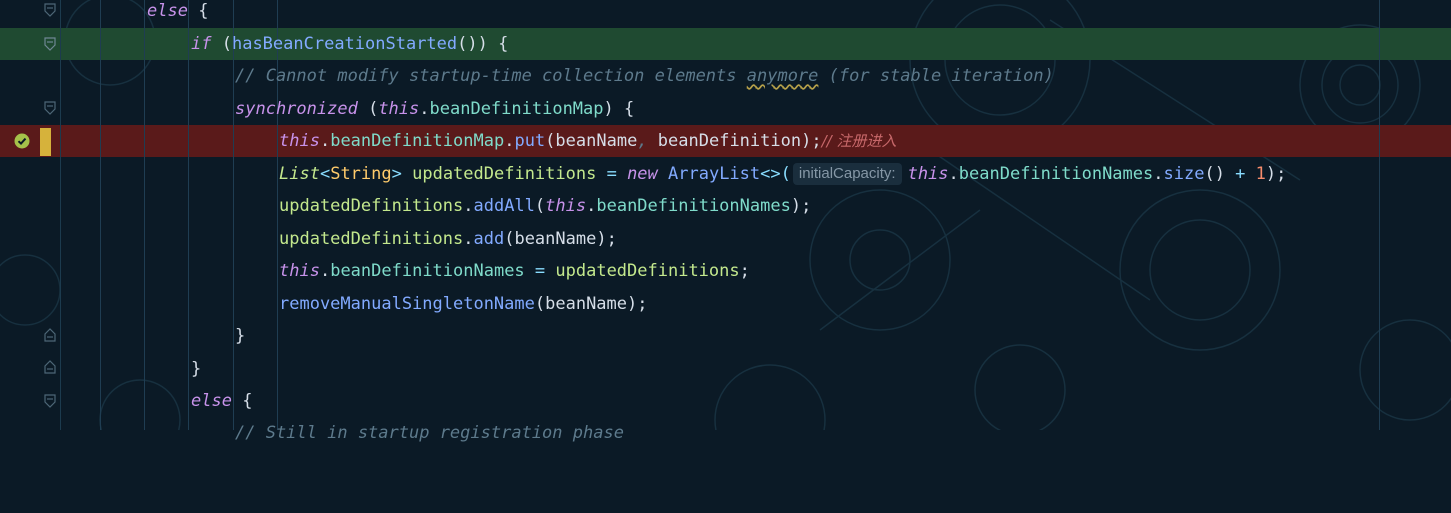  I want to click on paren: ()) {, so click(483, 44).